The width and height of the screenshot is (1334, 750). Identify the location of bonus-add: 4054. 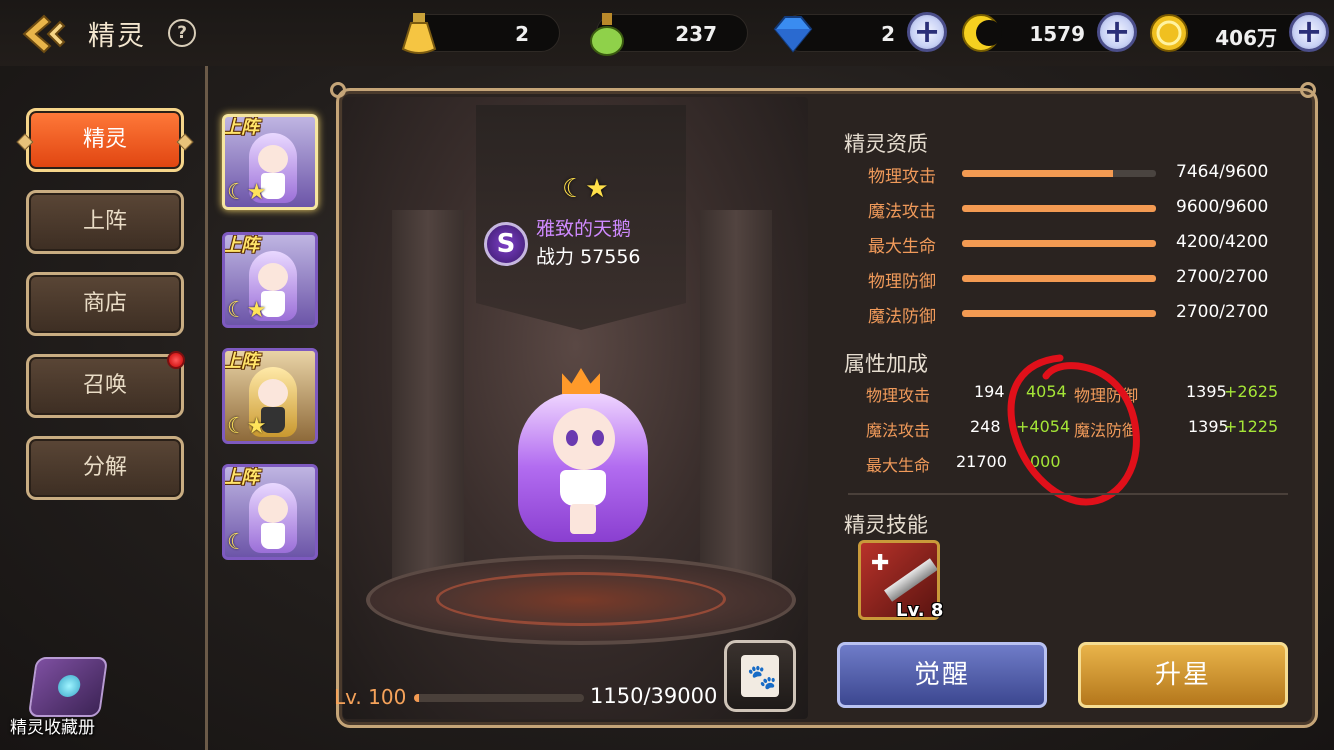
(1046, 391).